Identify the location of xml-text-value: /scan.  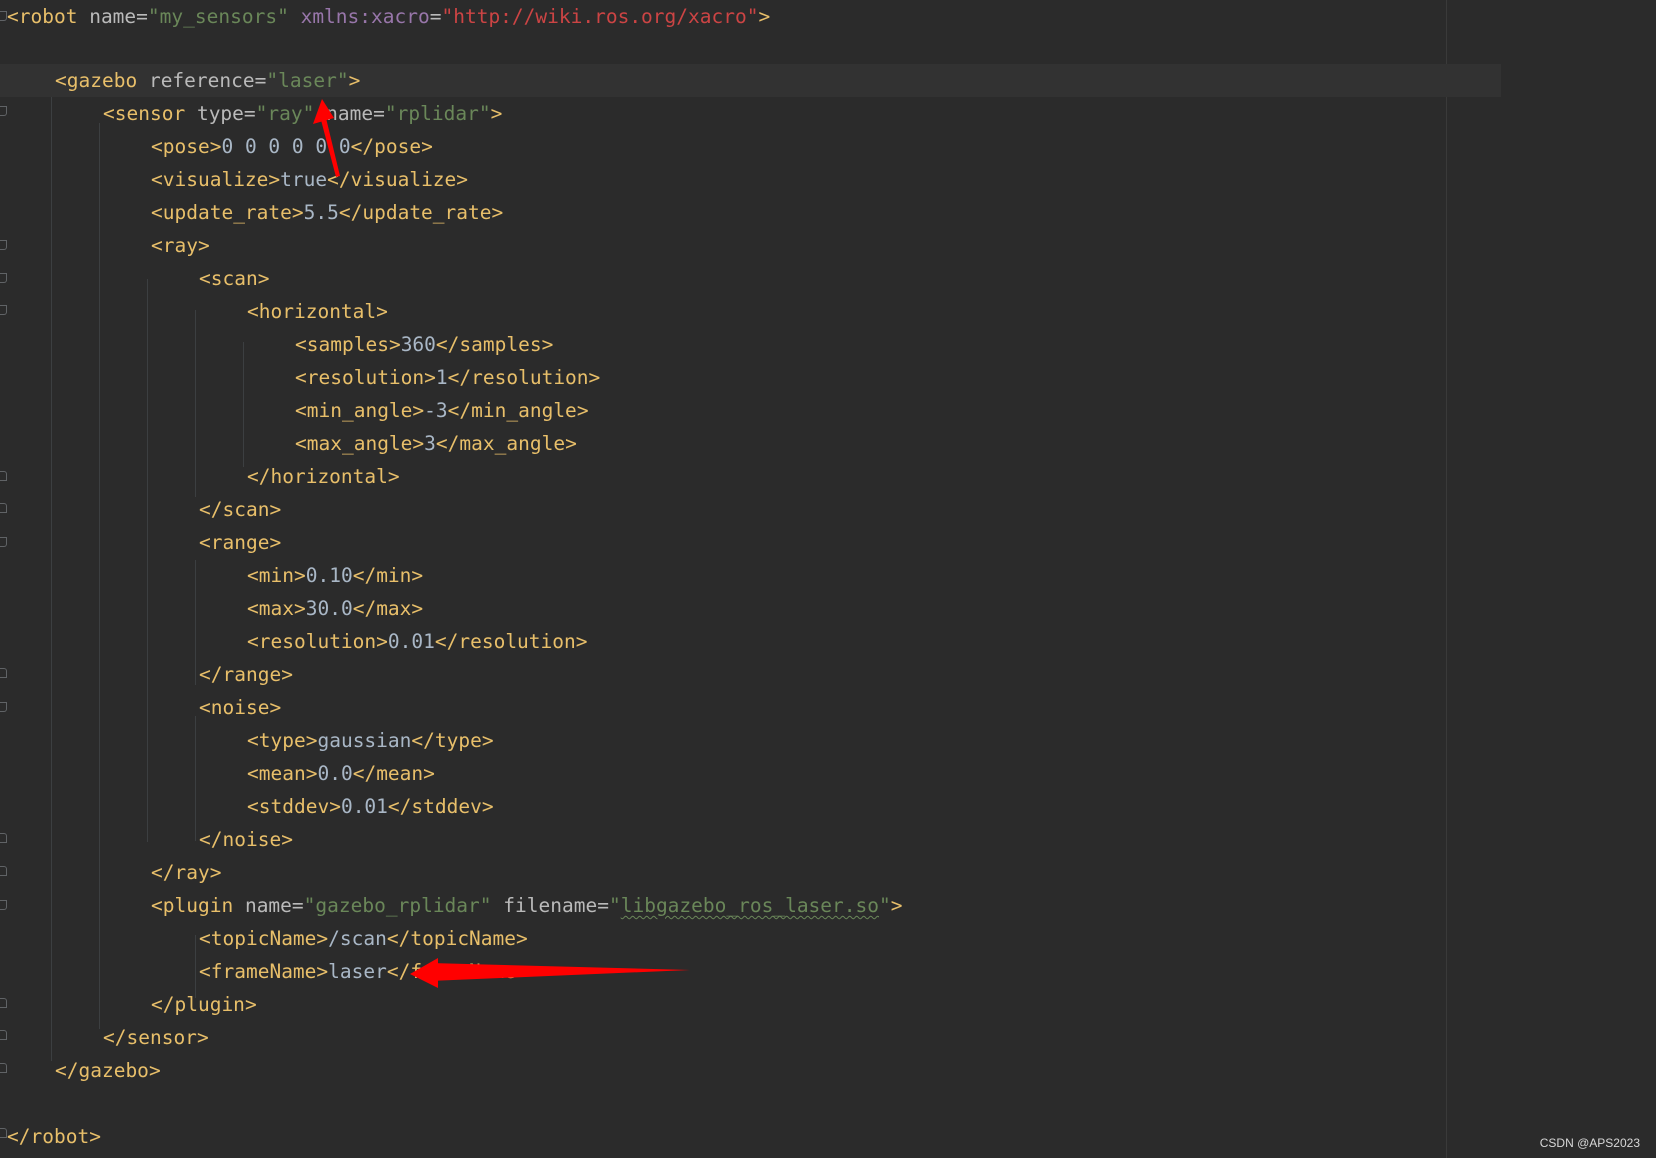
(357, 938).